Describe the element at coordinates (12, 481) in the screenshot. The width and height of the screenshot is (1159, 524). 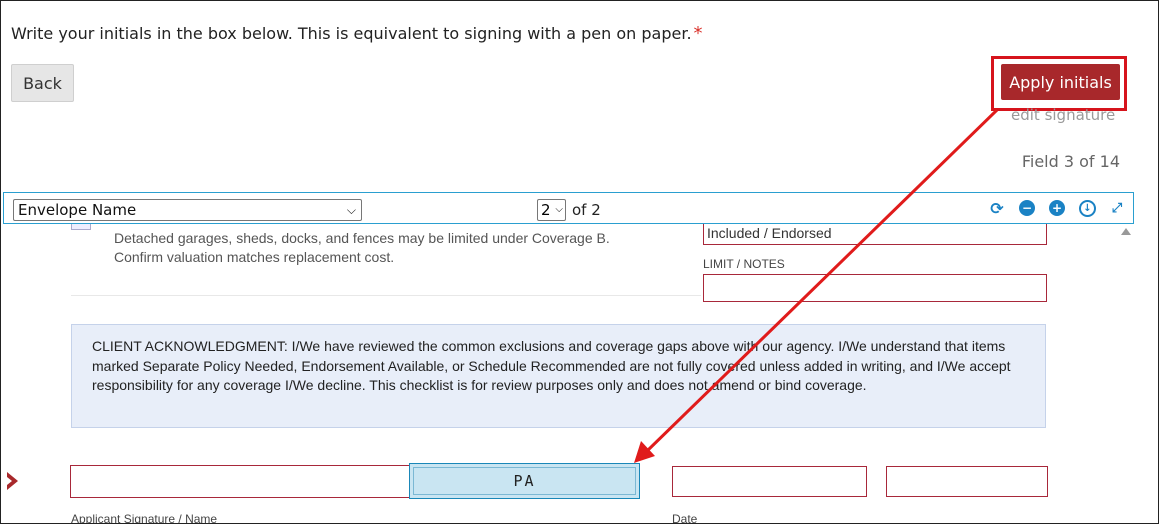
I see `current-field-marker-icon` at that location.